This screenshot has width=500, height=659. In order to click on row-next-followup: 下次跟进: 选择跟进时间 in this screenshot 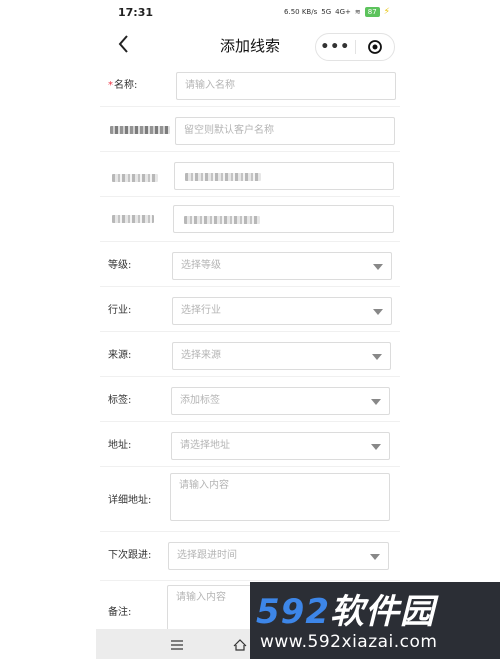, I will do `click(250, 556)`.